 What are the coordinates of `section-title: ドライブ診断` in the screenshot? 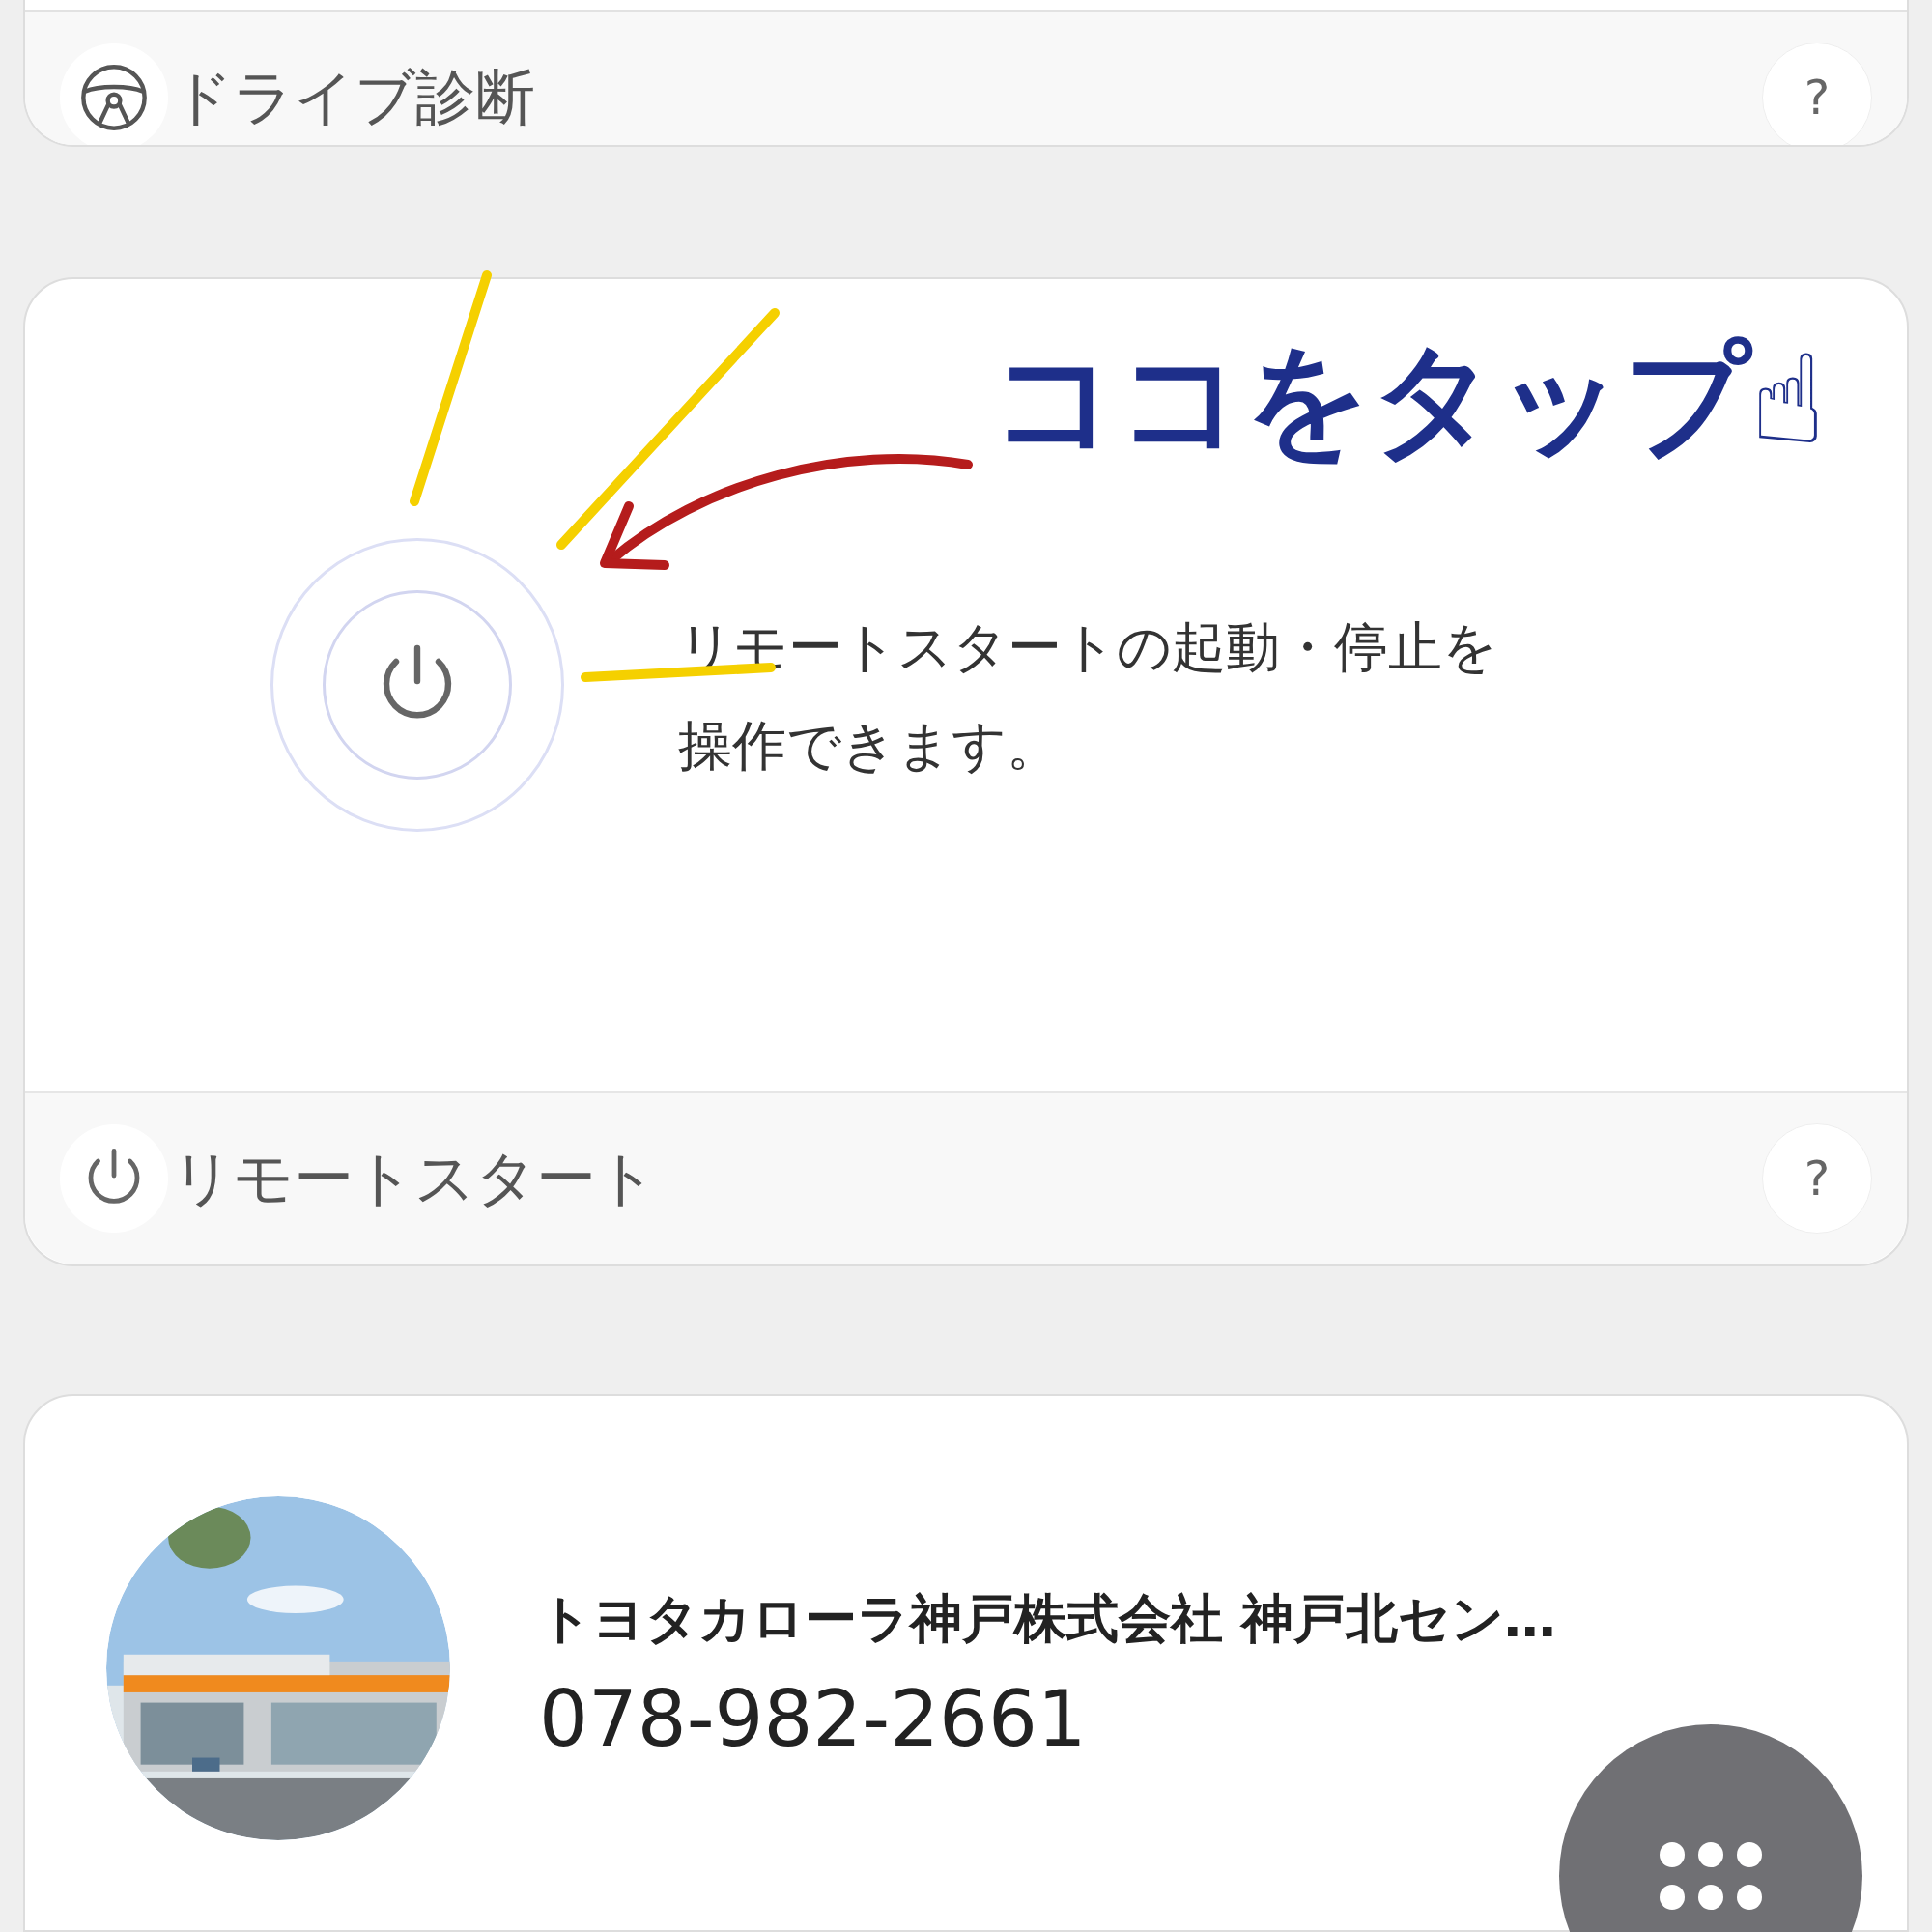 It's located at (353, 98).